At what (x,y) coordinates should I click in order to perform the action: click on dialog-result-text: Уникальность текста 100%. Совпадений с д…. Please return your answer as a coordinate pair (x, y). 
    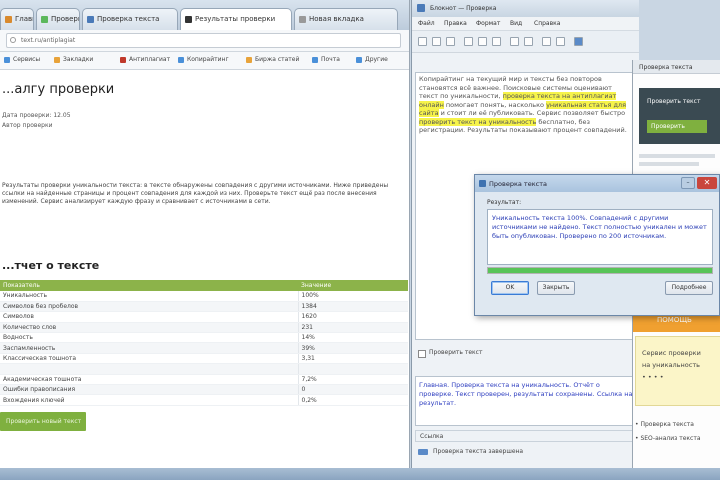
    Looking at the image, I should click on (600, 237).